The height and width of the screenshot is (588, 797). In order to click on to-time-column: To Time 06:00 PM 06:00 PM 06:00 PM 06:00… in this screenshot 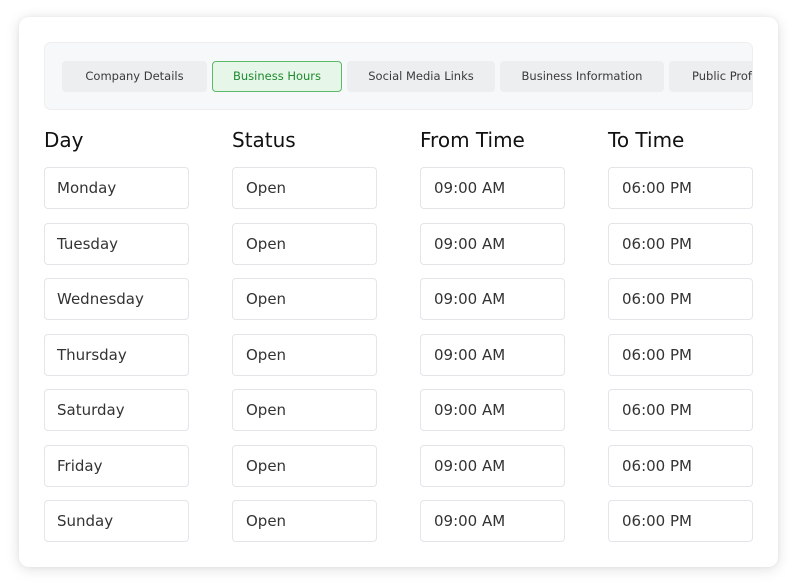, I will do `click(680, 340)`.